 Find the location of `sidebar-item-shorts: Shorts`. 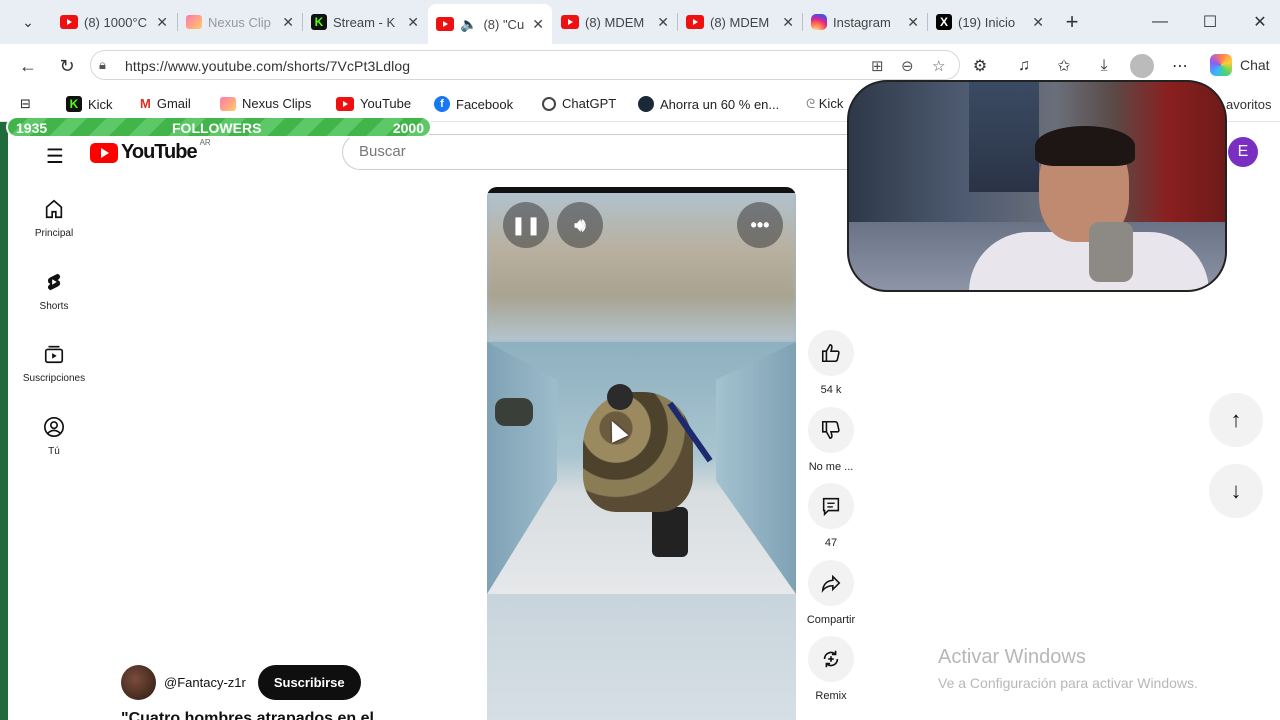

sidebar-item-shorts: Shorts is located at coordinates (54, 291).